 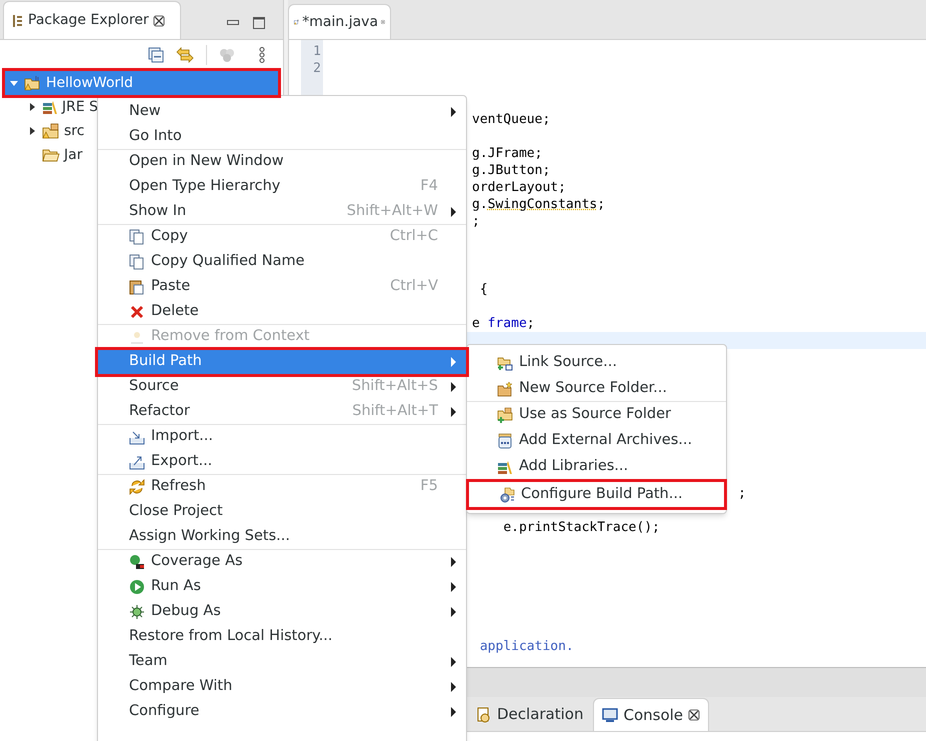 What do you see at coordinates (519, 187) in the screenshot?
I see `code-text: orderLayout;` at bounding box center [519, 187].